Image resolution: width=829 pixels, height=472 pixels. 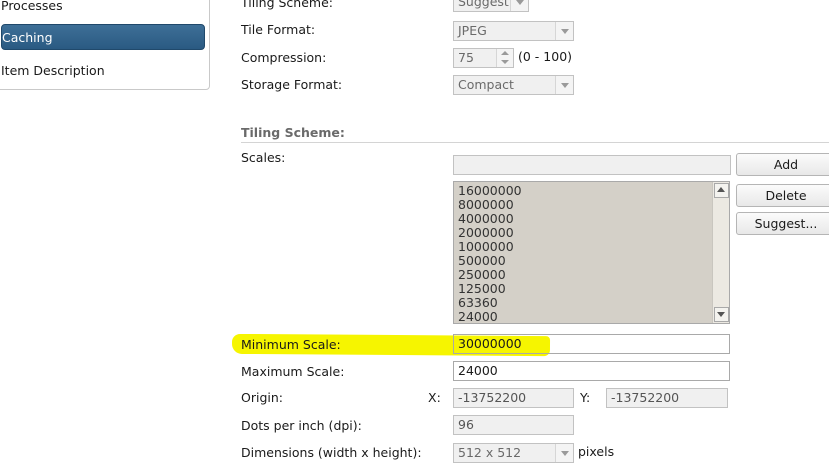 I want to click on sidebar-item-label: Item Description, so click(x=53, y=70).